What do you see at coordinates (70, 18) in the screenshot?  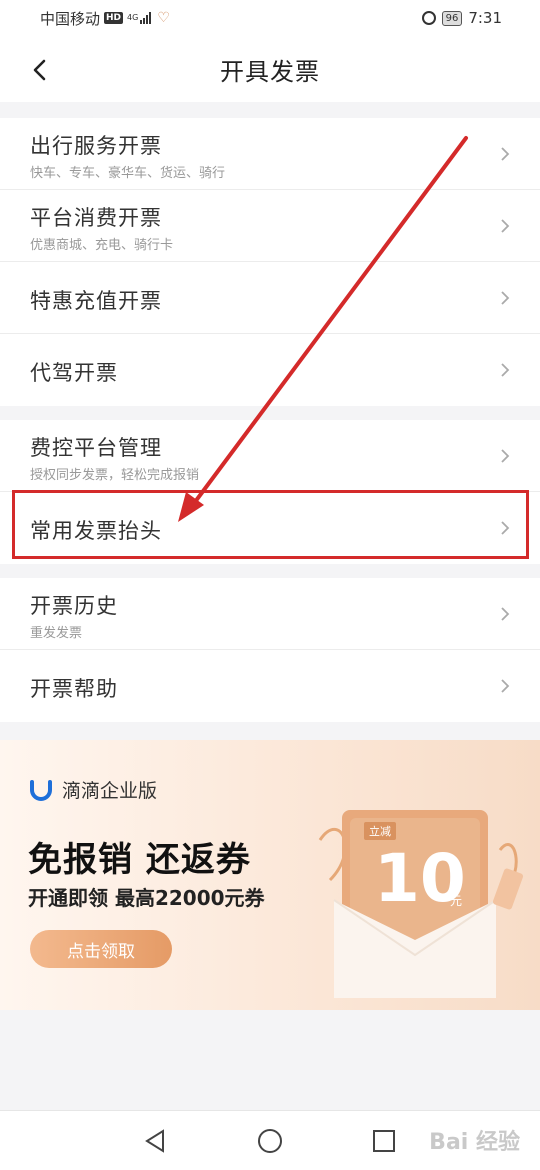 I see `carrier-name: 中国移动` at bounding box center [70, 18].